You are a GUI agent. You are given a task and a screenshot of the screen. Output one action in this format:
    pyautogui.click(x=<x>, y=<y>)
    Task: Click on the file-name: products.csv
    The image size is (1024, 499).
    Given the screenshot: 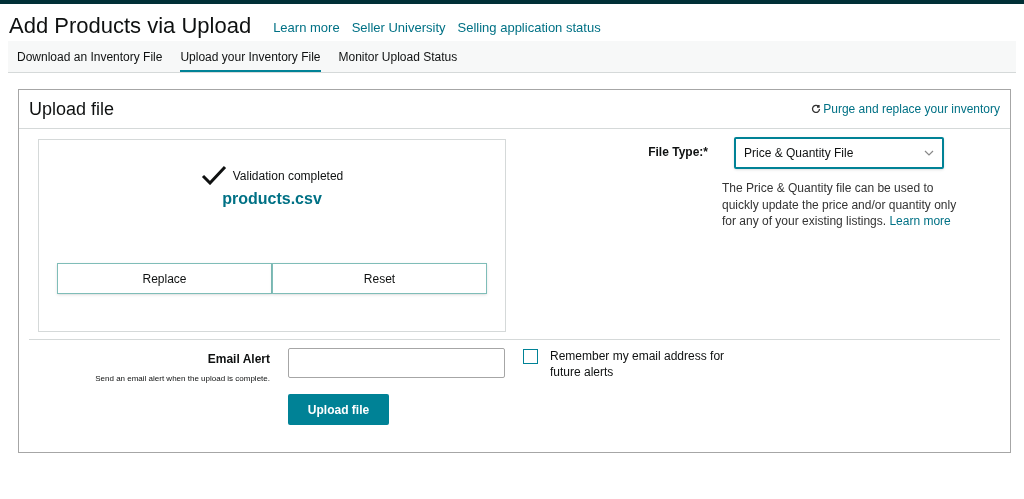 What is the action you would take?
    pyautogui.click(x=272, y=199)
    